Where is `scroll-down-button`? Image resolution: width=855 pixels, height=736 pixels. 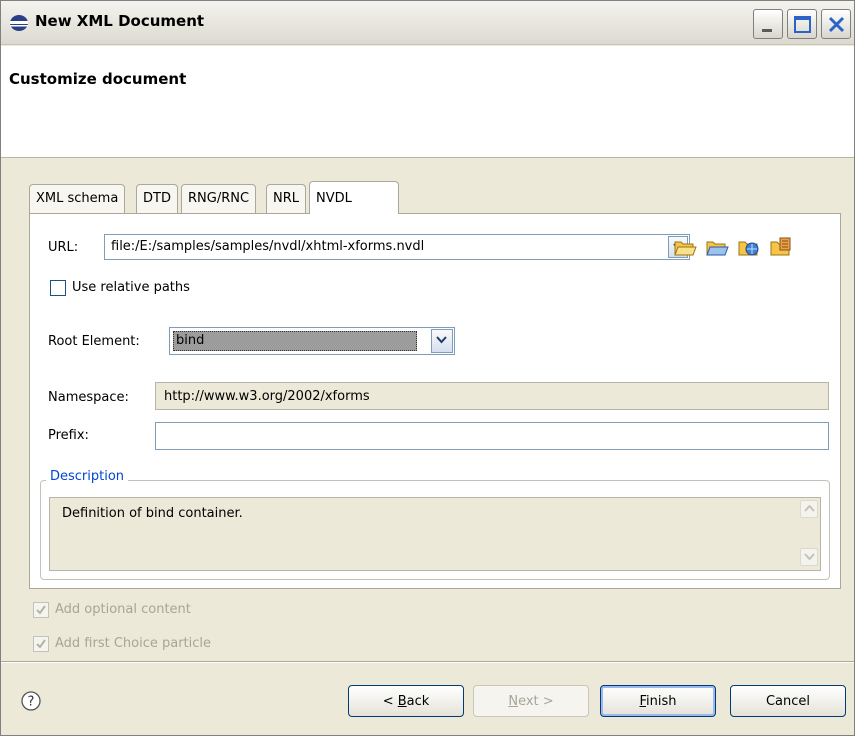
scroll-down-button is located at coordinates (809, 557).